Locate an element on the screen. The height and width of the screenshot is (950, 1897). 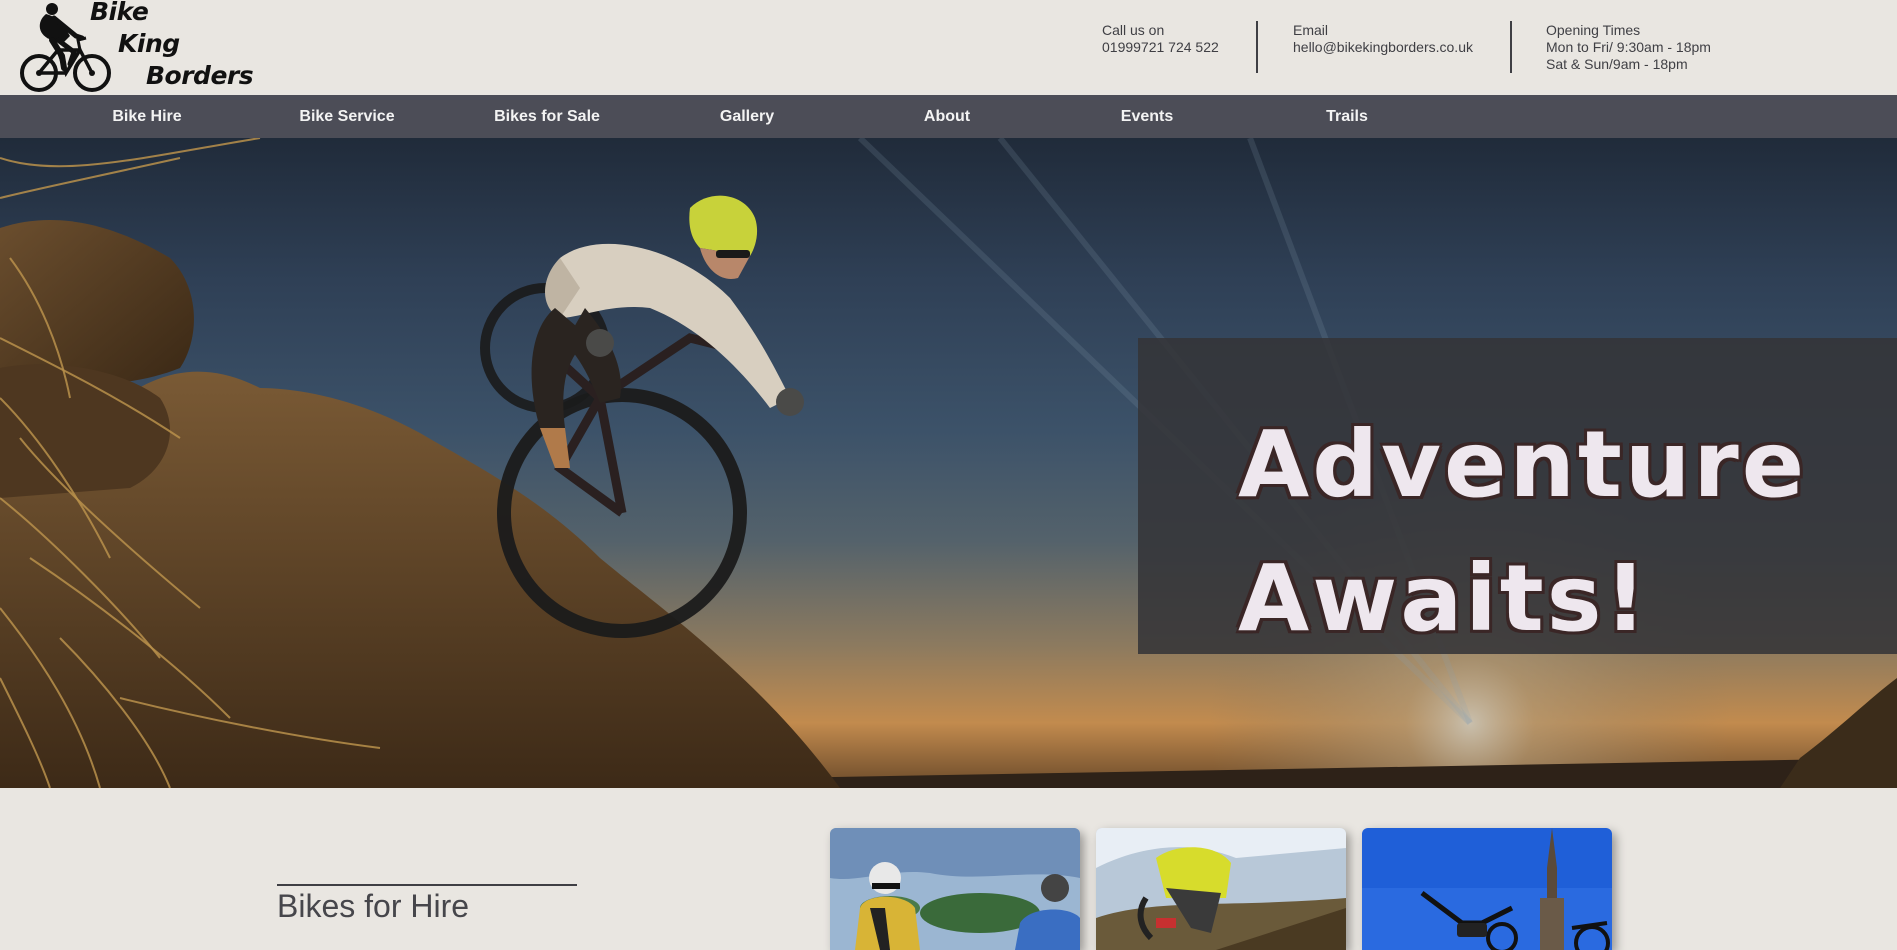
hire-card-mountain-bikes is located at coordinates (1221, 889).